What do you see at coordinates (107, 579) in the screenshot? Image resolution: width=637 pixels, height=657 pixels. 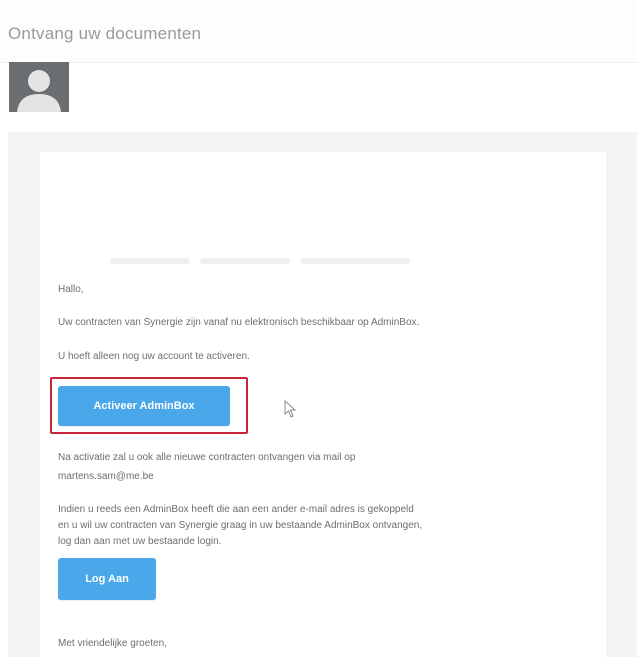 I see `login-button: Log Aan` at bounding box center [107, 579].